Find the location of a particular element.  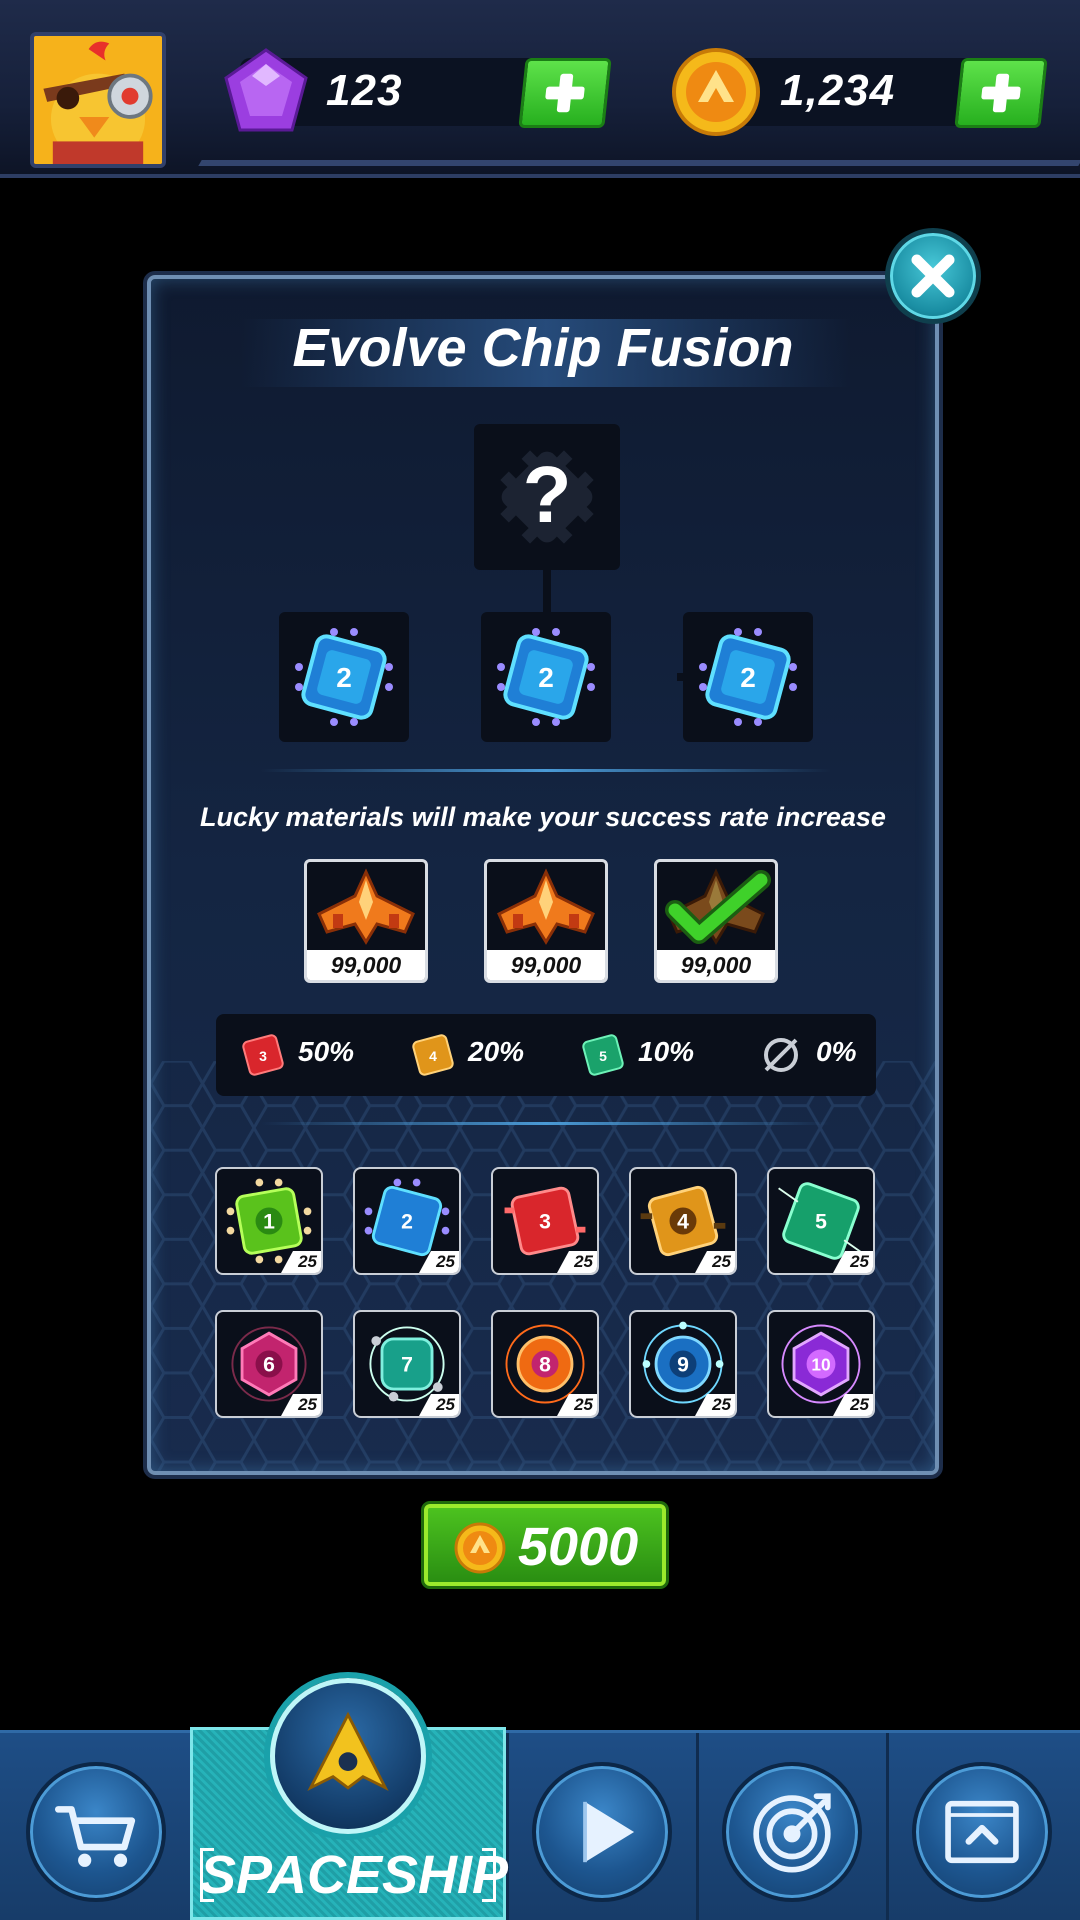

add-coins-button is located at coordinates (1001, 93).